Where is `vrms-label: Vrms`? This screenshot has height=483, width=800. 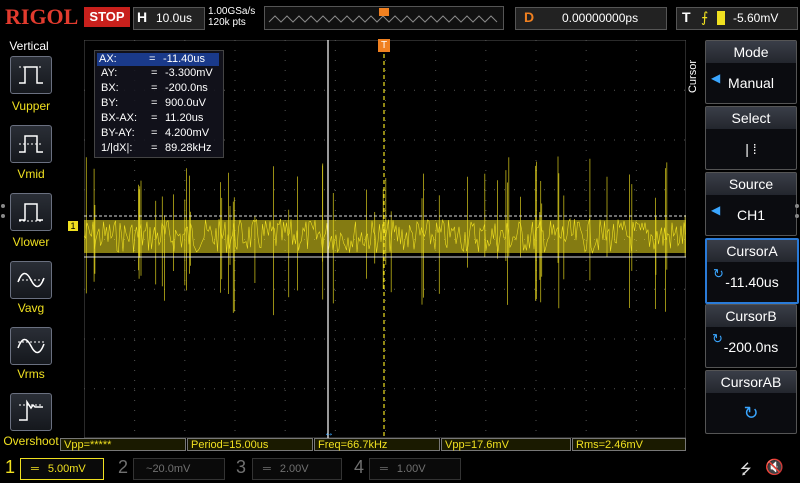
vrms-label: Vrms is located at coordinates (31, 374).